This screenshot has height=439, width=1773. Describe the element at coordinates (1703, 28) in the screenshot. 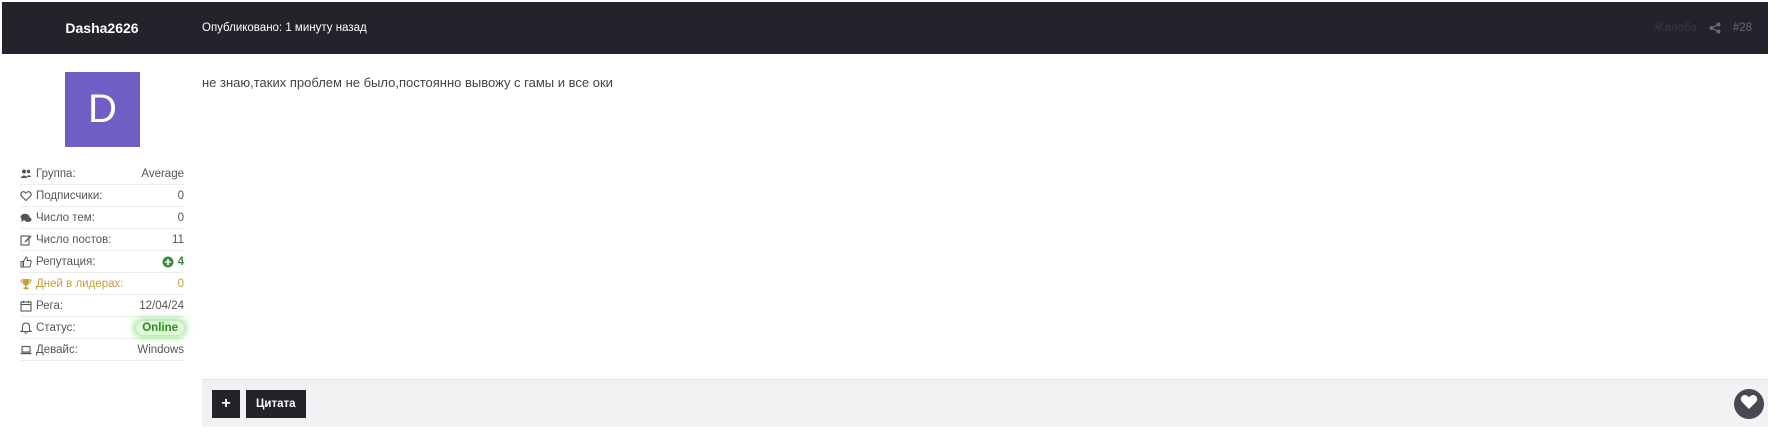

I see `header-actions: Жалоба #28` at that location.